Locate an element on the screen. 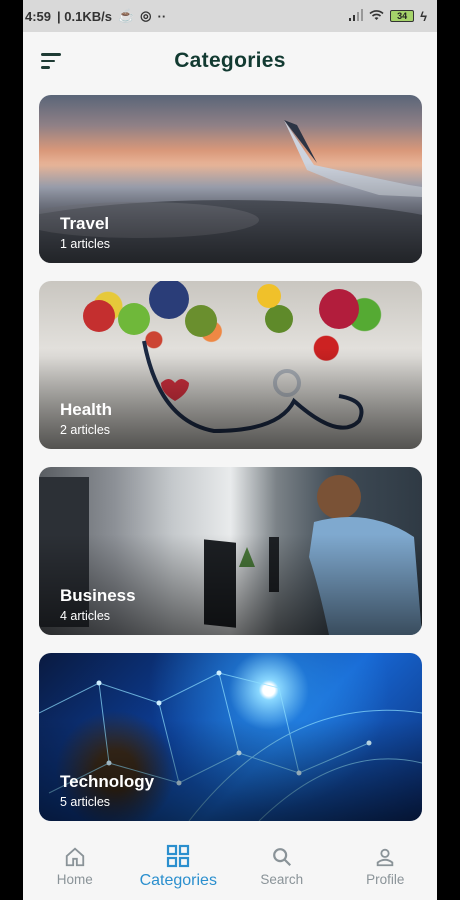 The image size is (460, 900). nav-search: Search is located at coordinates (282, 864).